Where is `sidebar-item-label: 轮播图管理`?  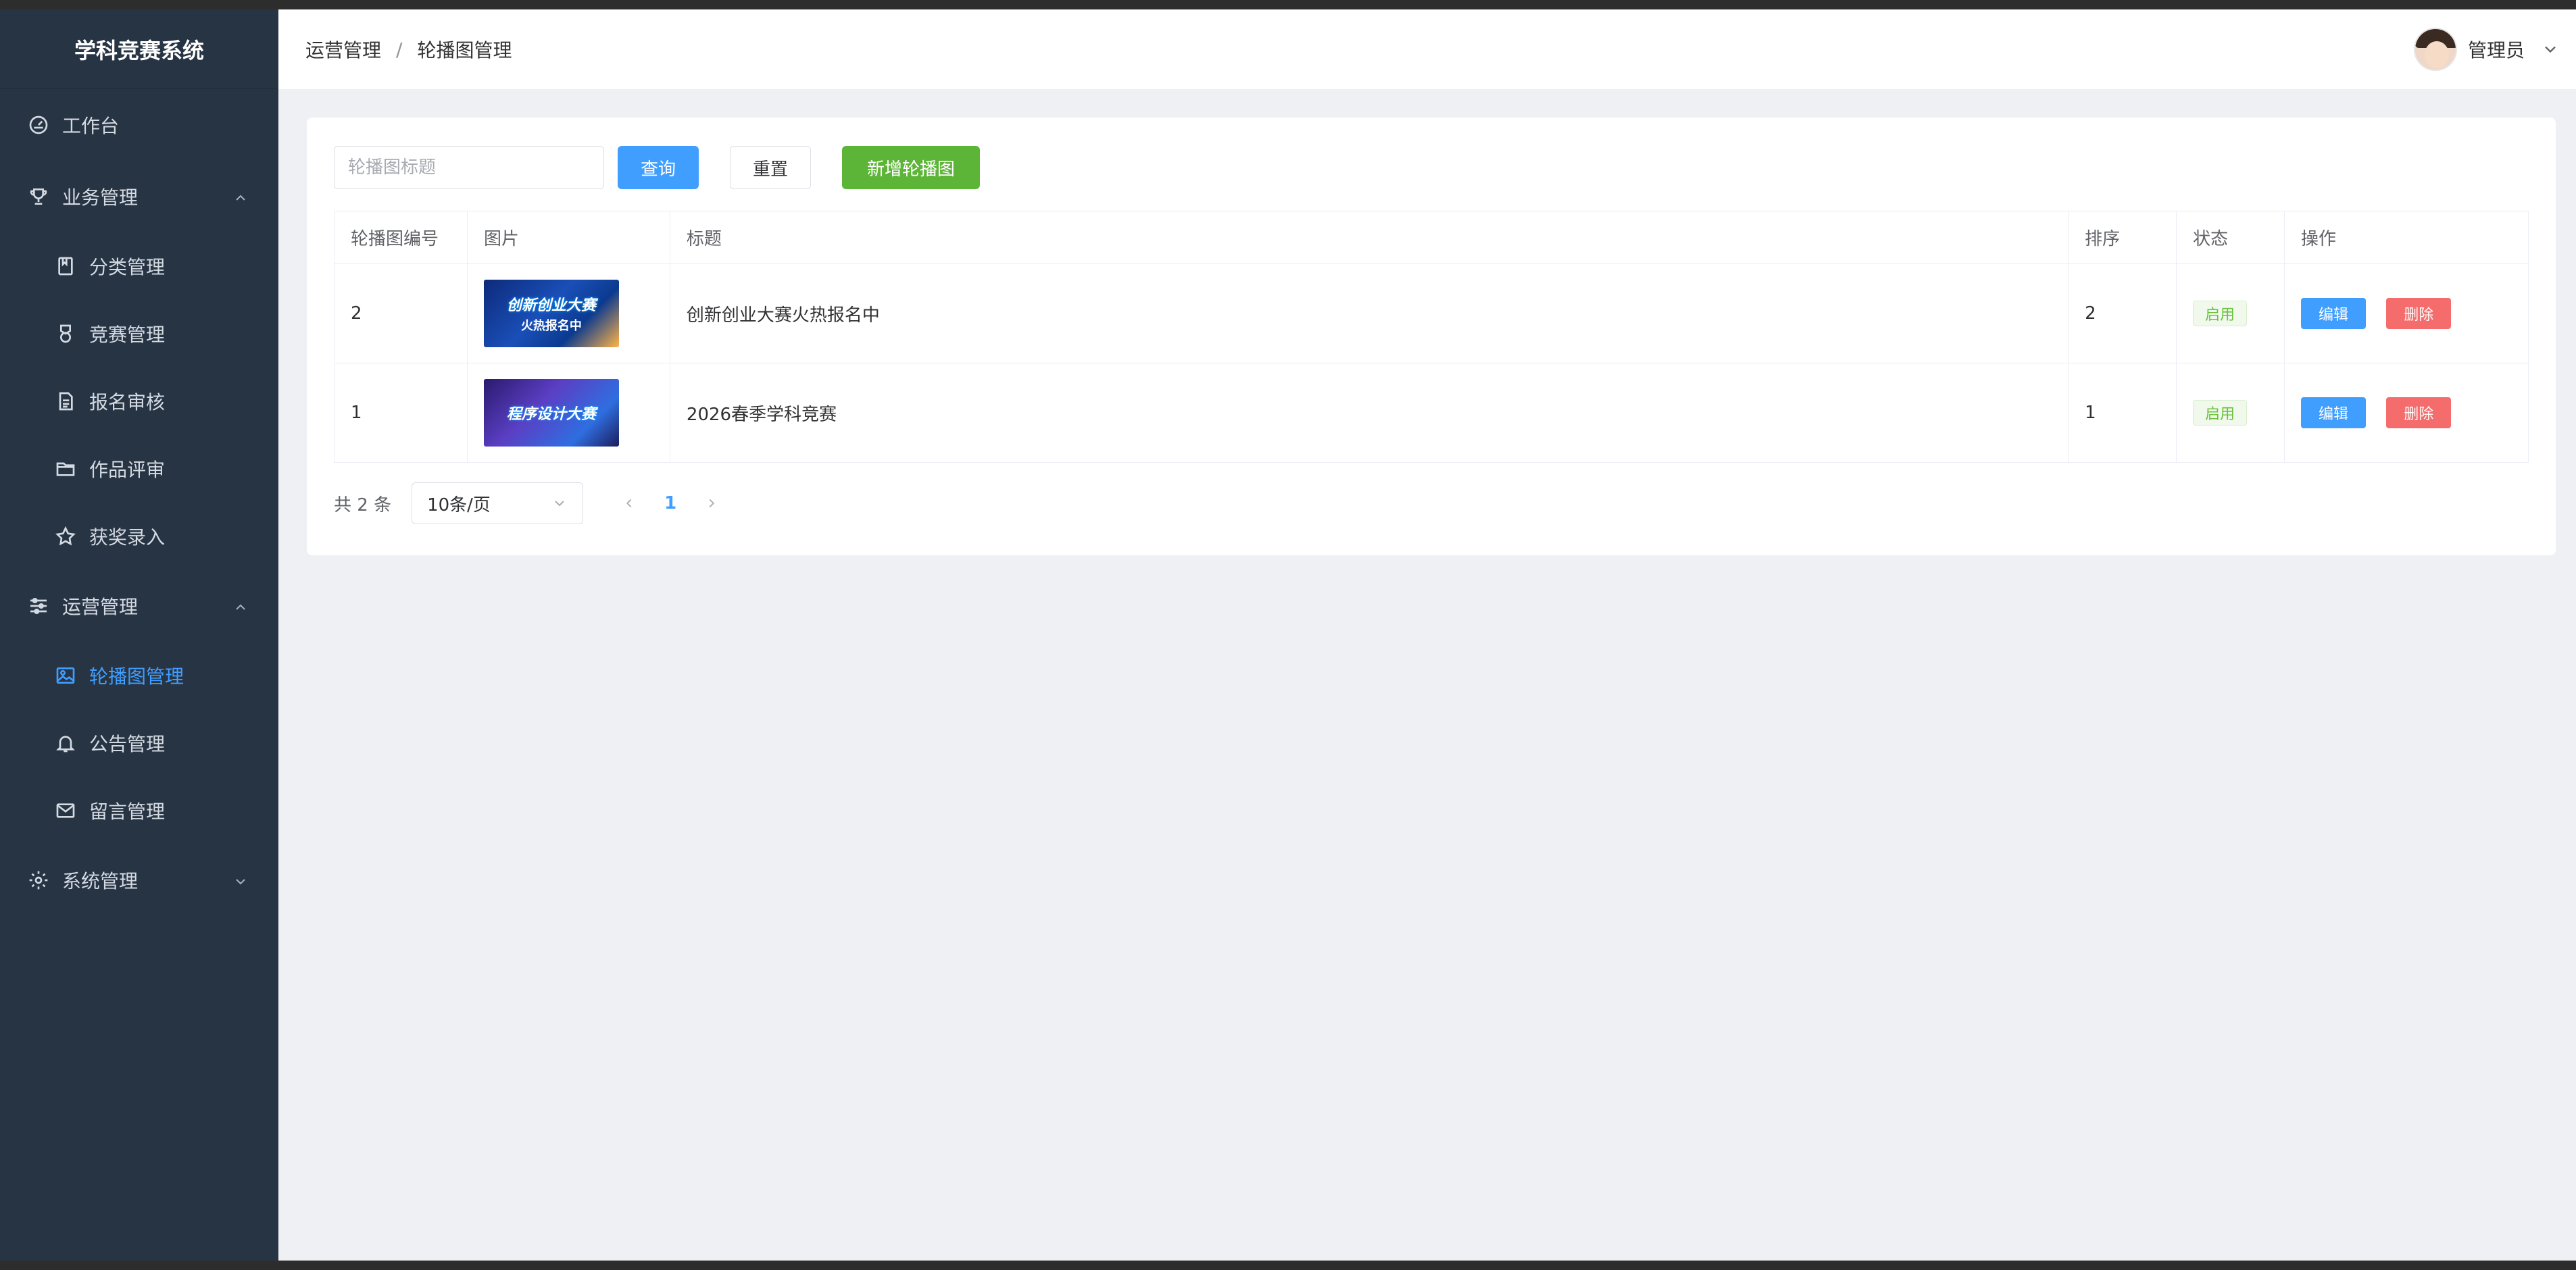
sidebar-item-label: 轮播图管理 is located at coordinates (136, 676).